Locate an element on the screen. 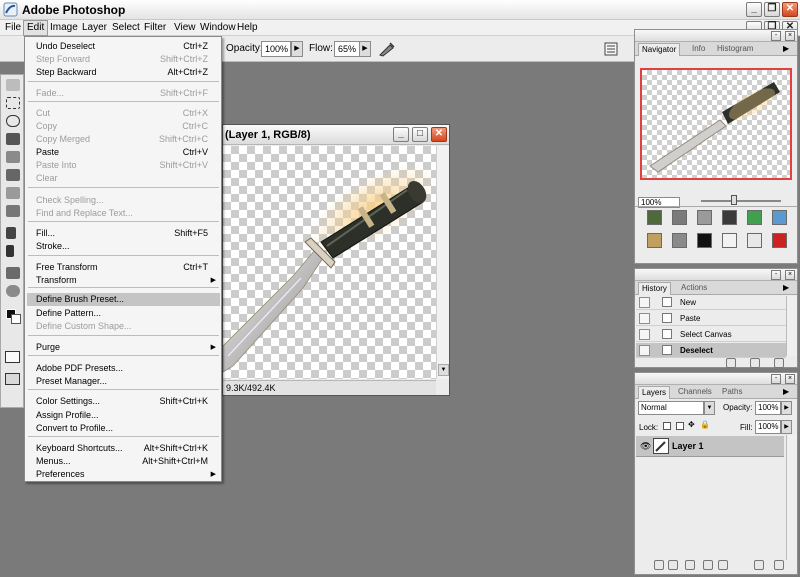  history-menu-icon: ▶ is located at coordinates (786, 287).